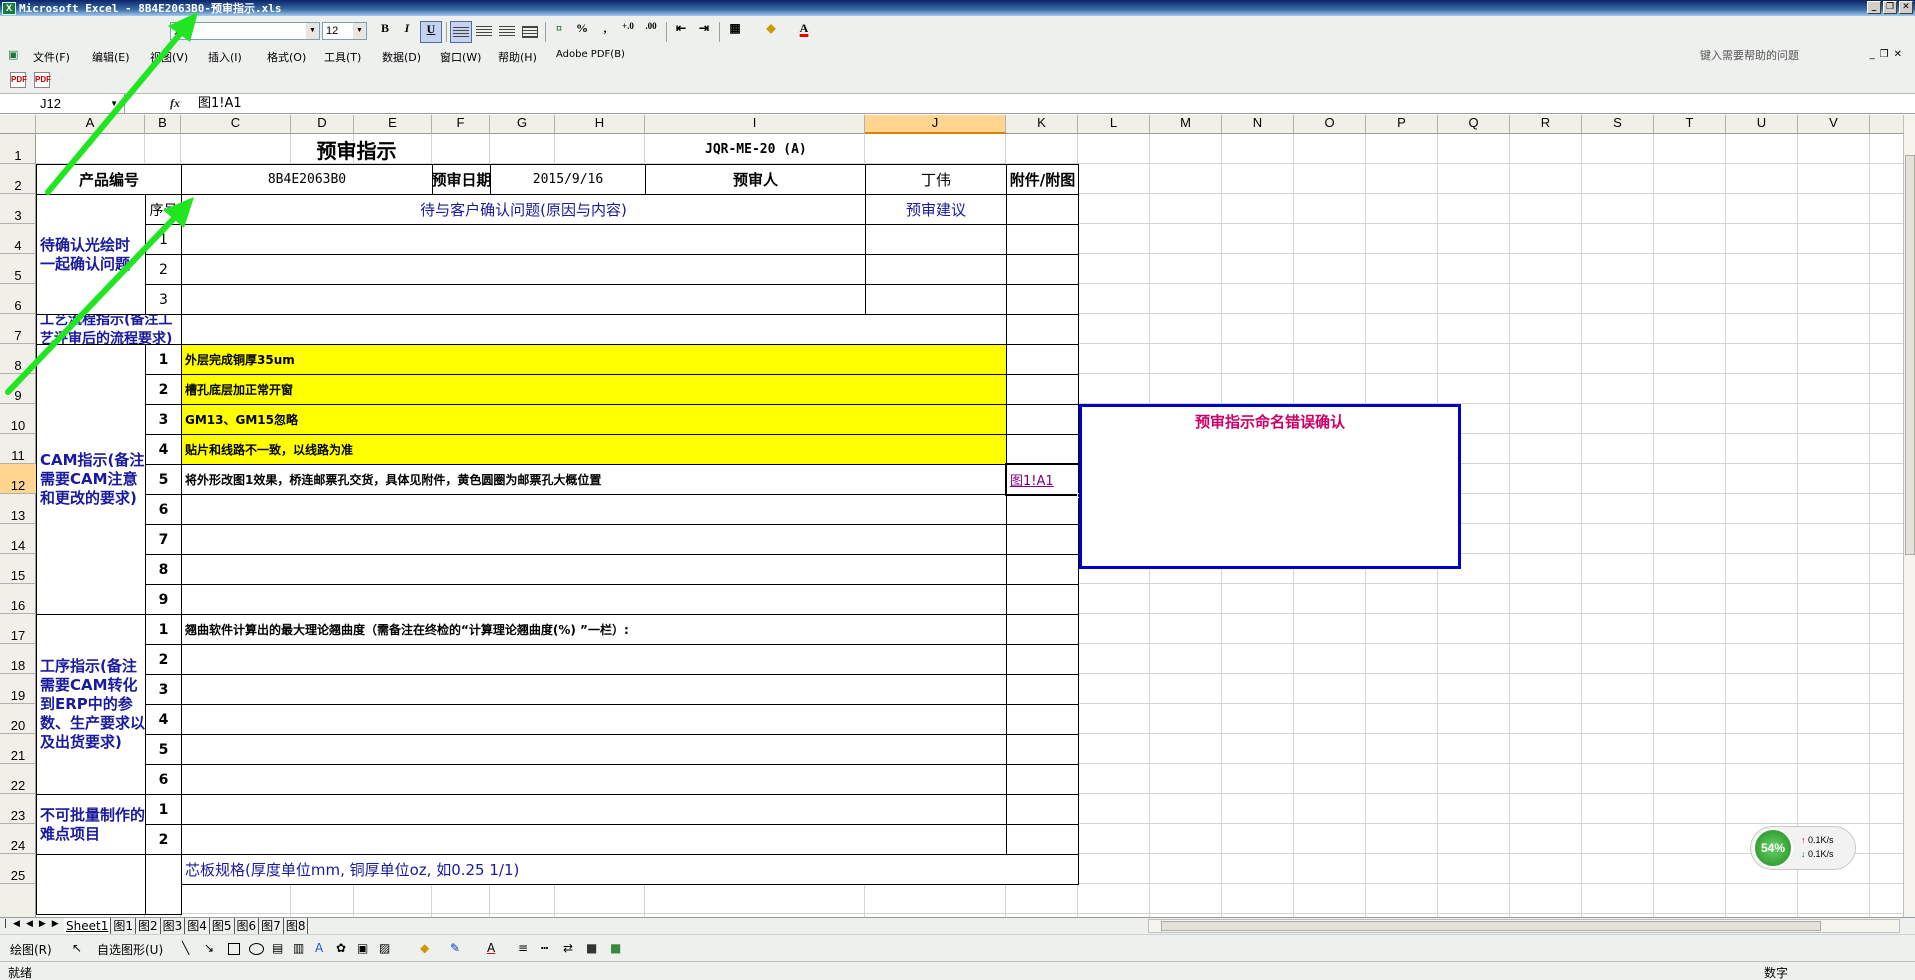  What do you see at coordinates (298, 948) in the screenshot?
I see `vertical-textbox-icon: ▥` at bounding box center [298, 948].